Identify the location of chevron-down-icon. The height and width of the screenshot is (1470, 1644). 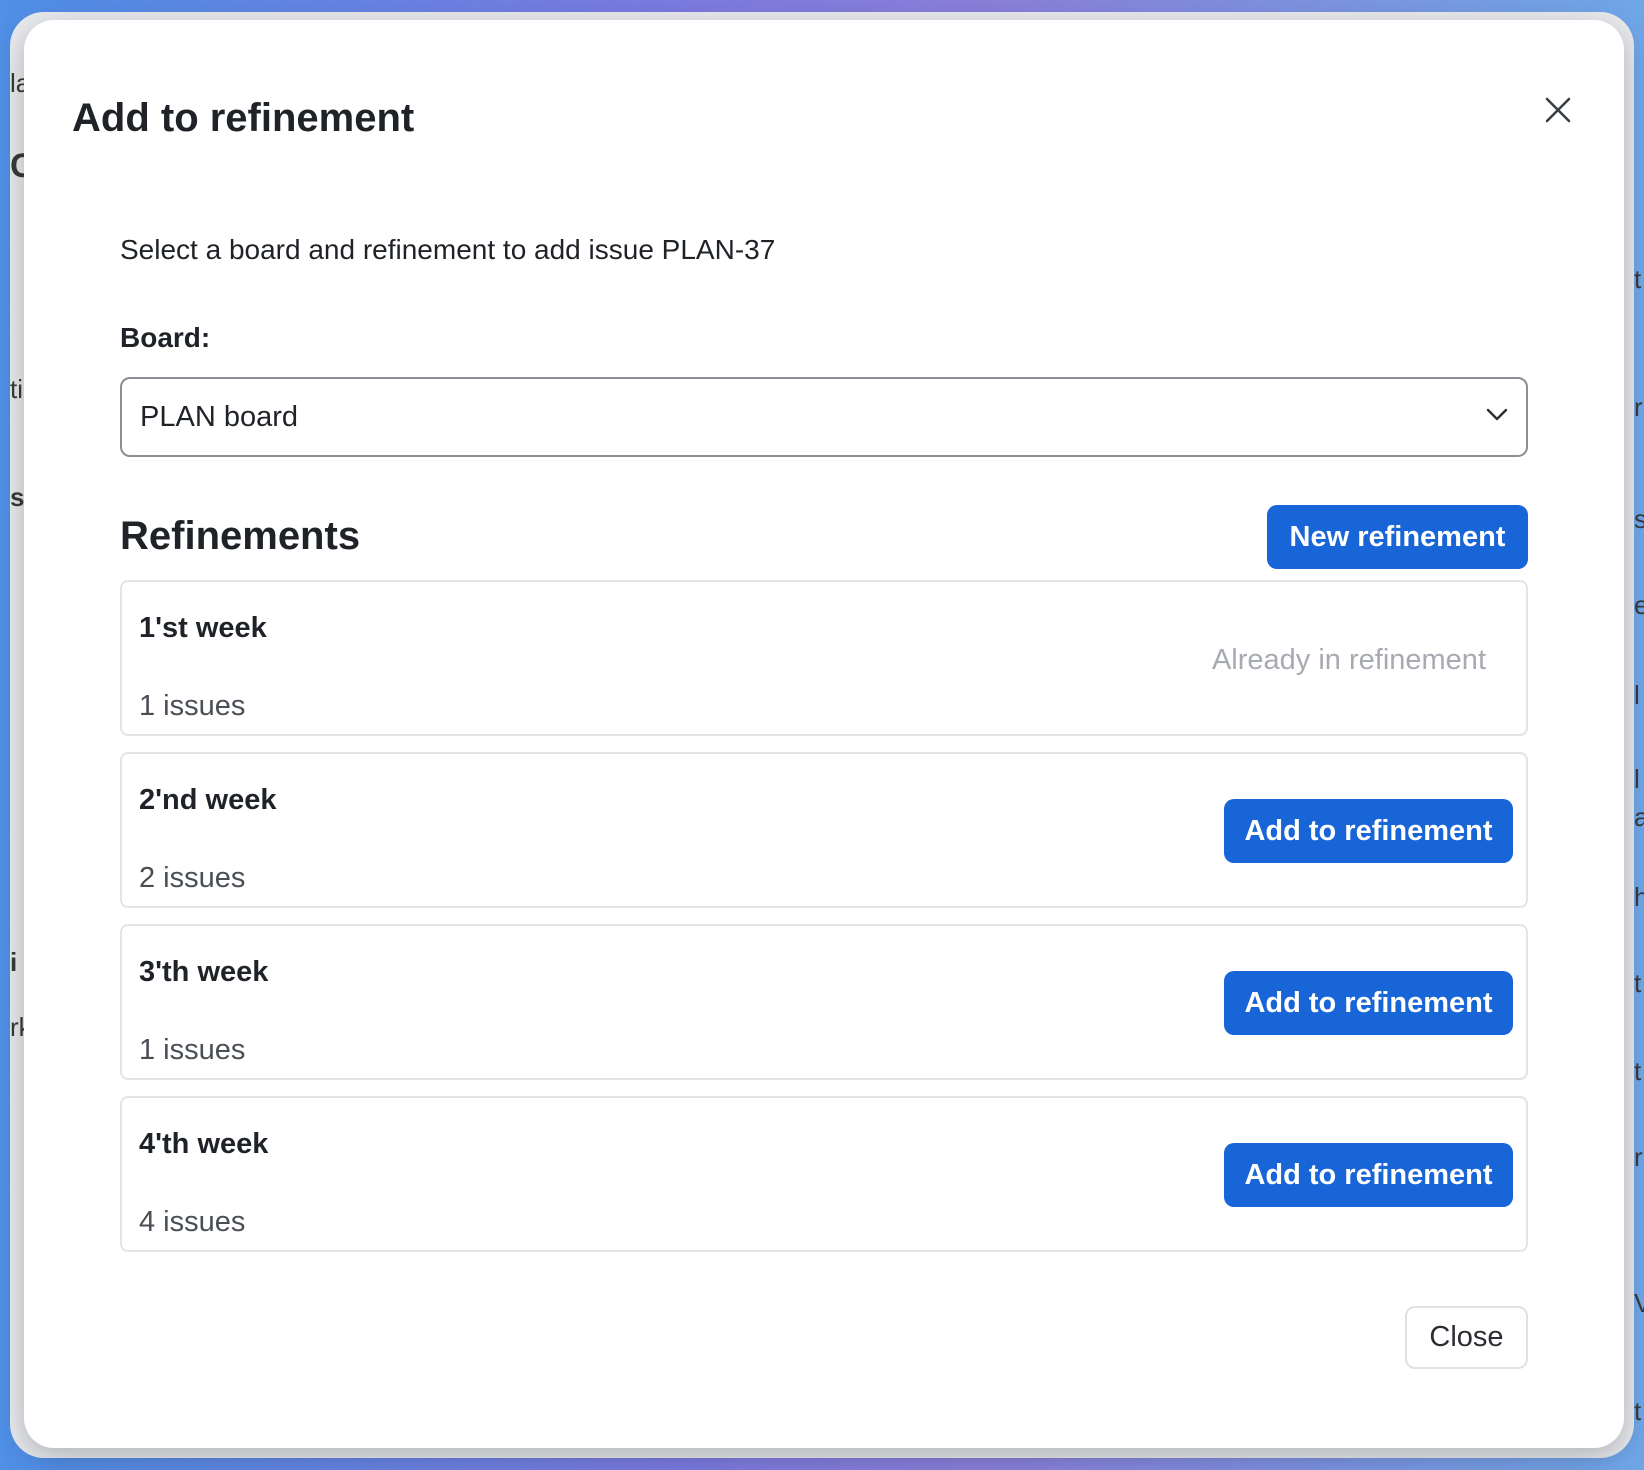
(1497, 417).